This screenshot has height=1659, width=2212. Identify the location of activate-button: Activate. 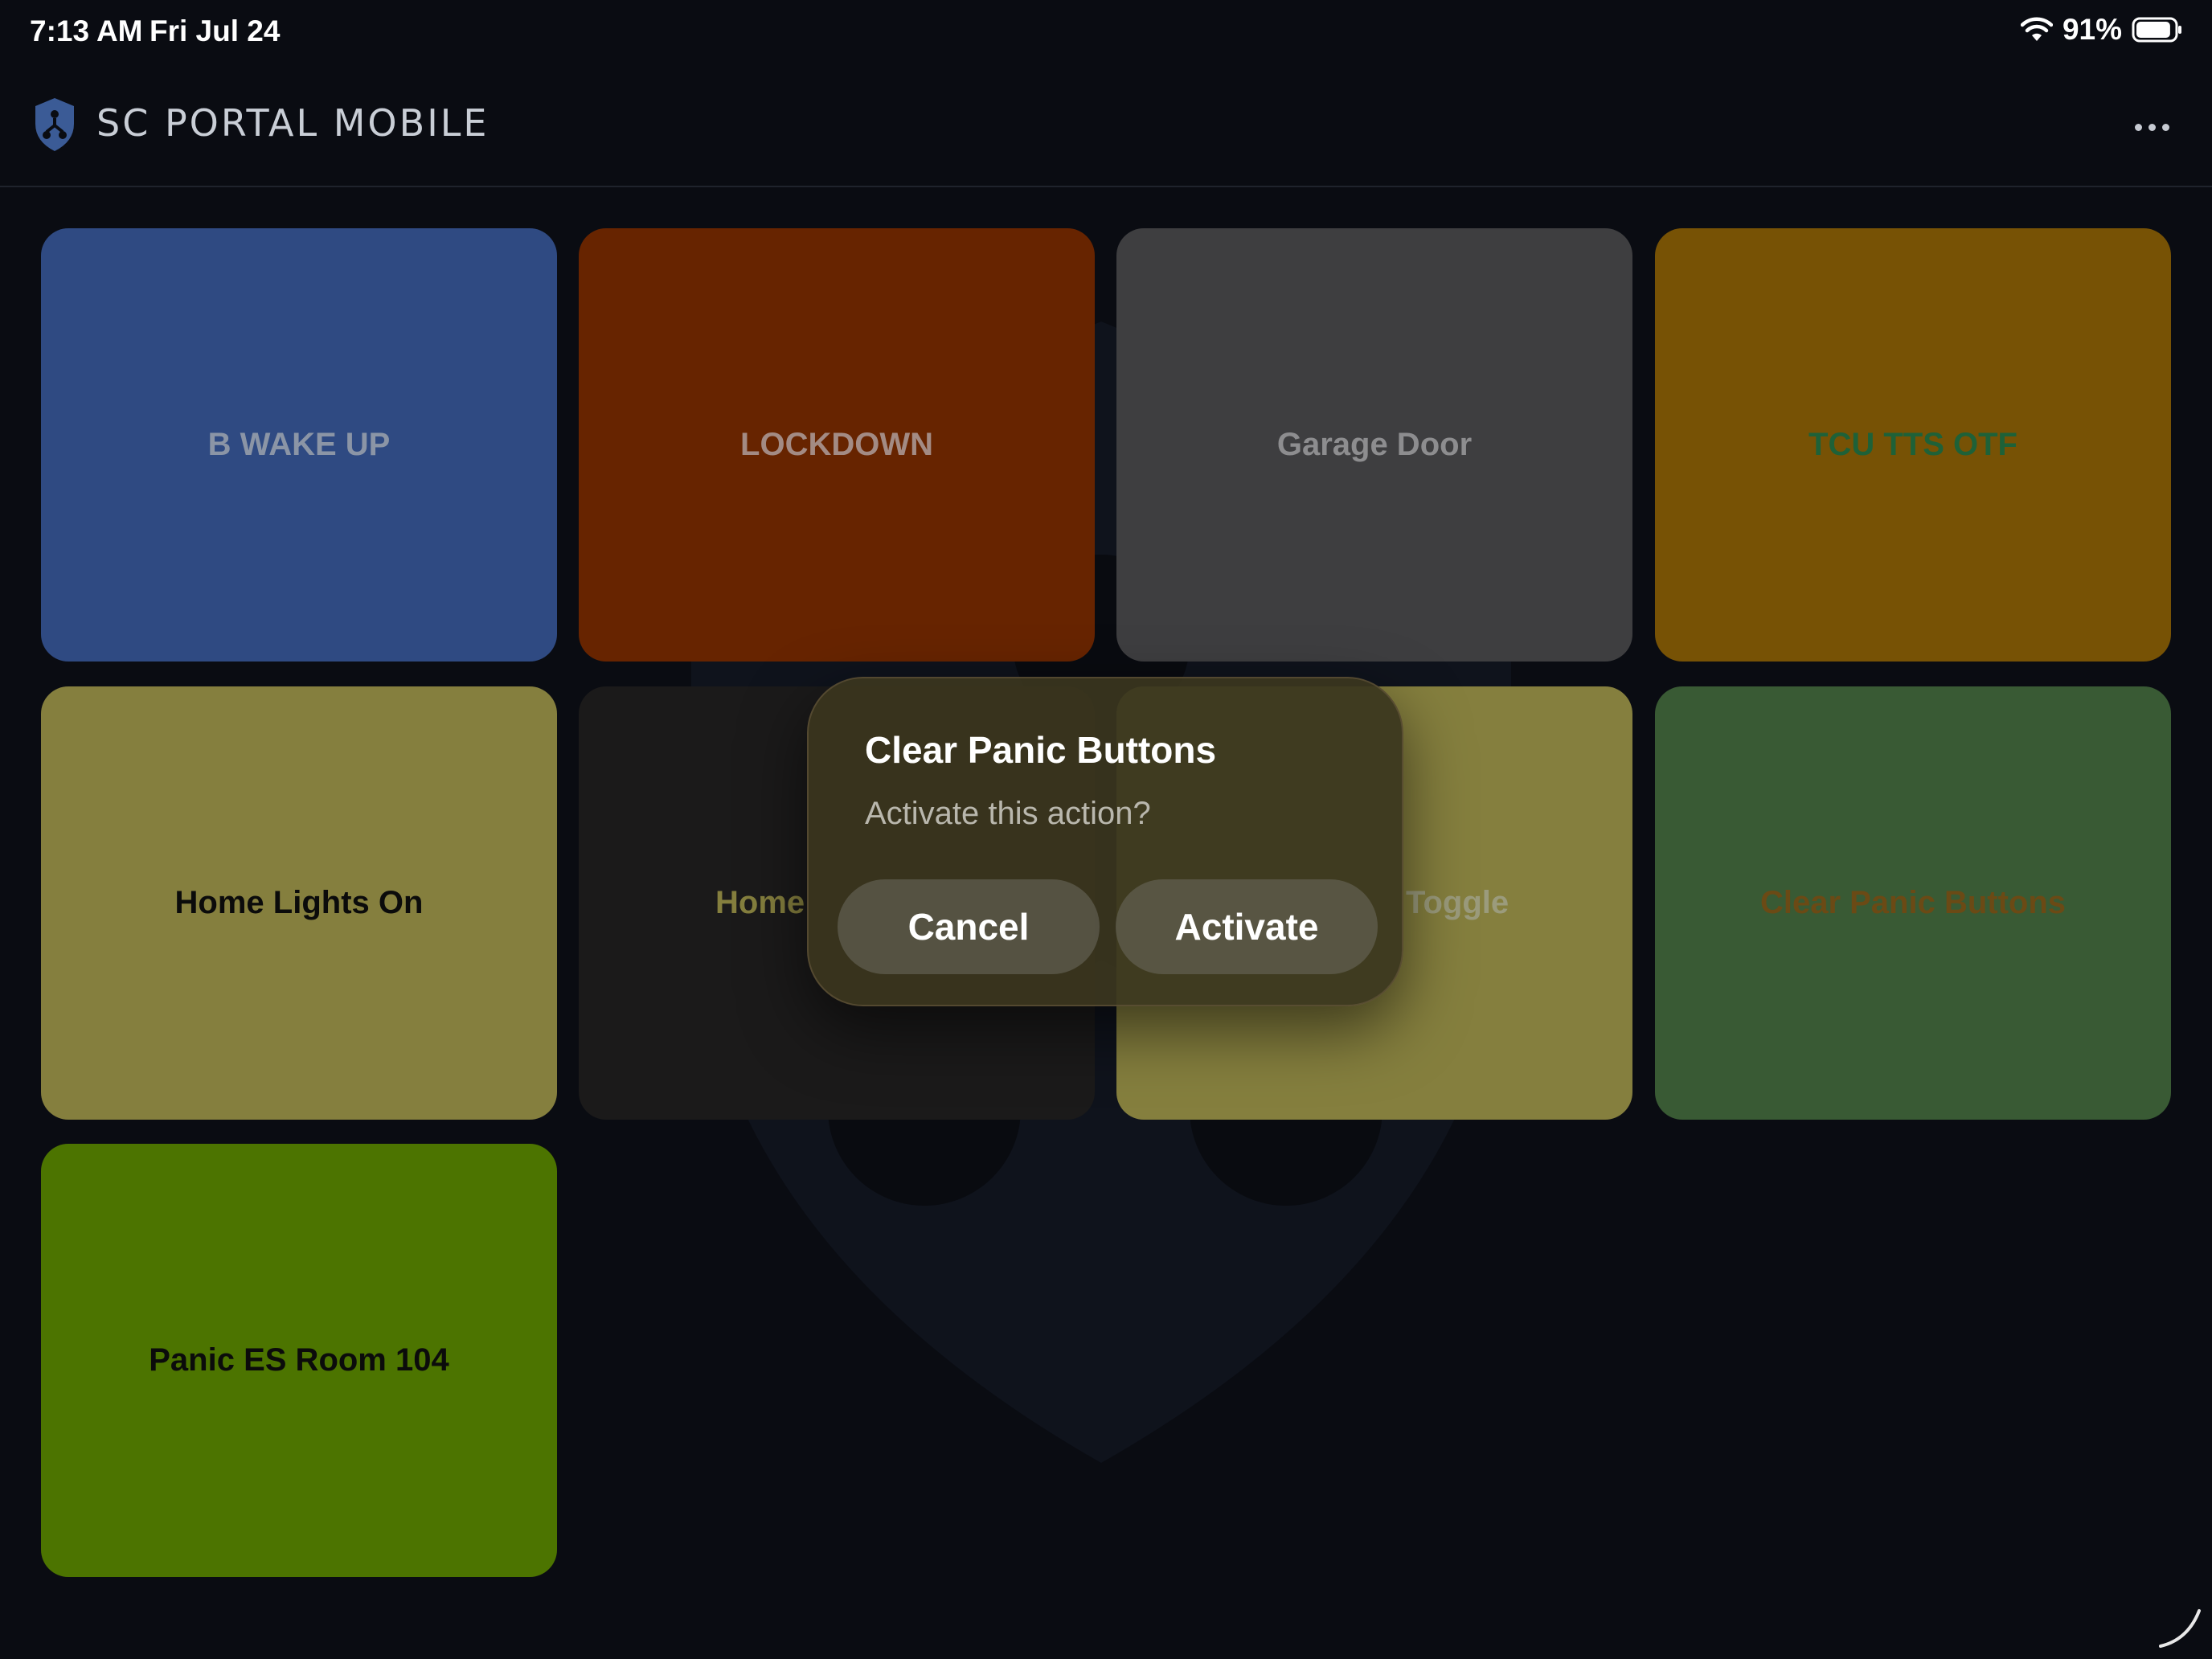
(1247, 927).